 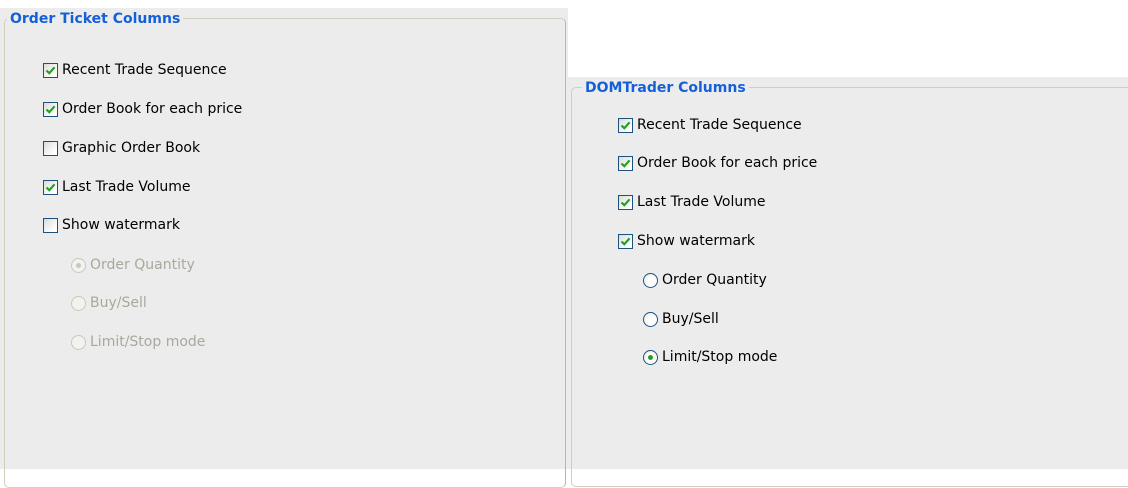 I want to click on dom-last-trade-volume-checkbox: Last Trade Volume, so click(x=691, y=202).